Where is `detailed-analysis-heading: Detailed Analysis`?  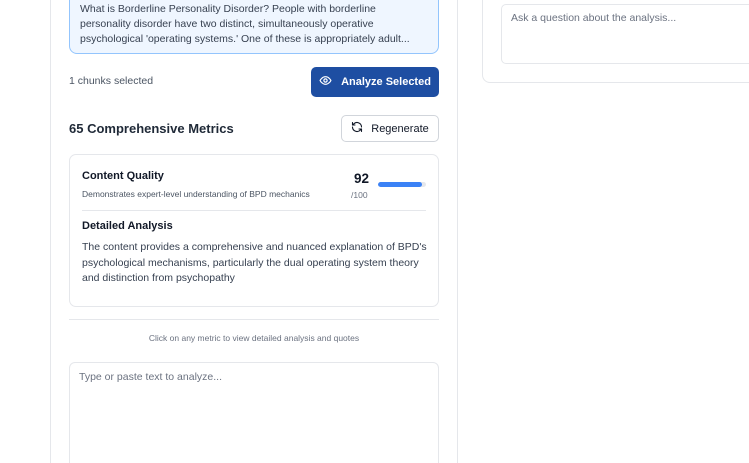
detailed-analysis-heading: Detailed Analysis is located at coordinates (127, 226).